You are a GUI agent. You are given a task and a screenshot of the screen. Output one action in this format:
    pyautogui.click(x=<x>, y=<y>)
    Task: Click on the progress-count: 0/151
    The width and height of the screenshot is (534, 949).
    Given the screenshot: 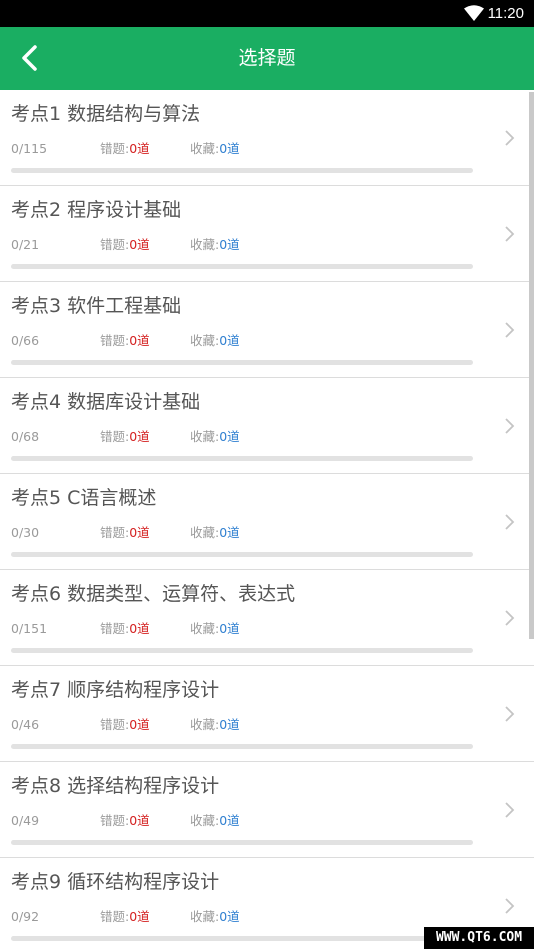 What is the action you would take?
    pyautogui.click(x=29, y=628)
    